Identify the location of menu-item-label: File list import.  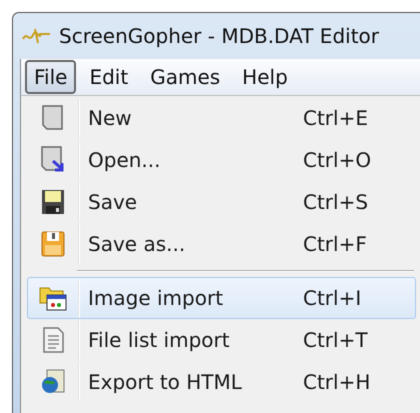
(159, 340).